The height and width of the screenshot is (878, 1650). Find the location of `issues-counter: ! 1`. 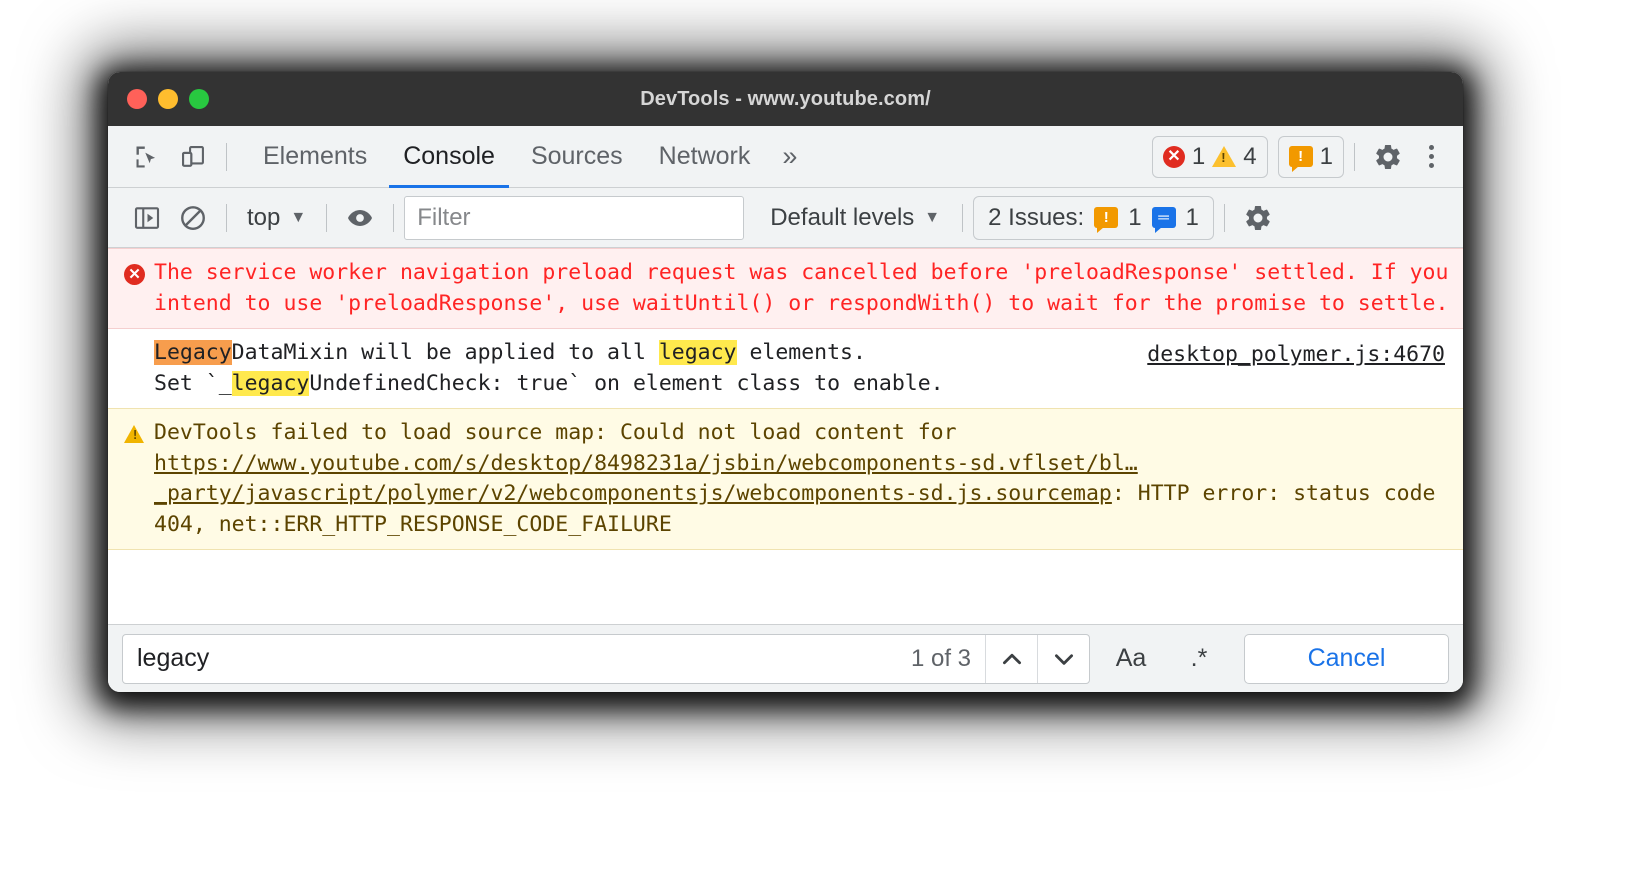

issues-counter: ! 1 is located at coordinates (1310, 156).